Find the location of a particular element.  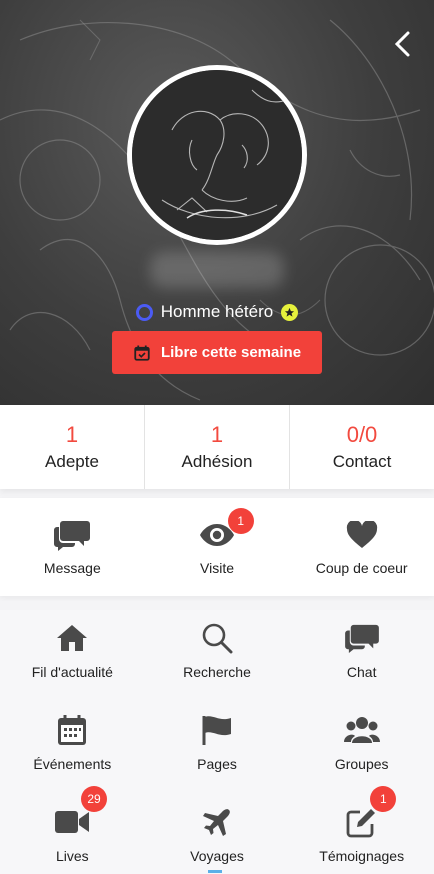

orientation-row: Homme hétéro is located at coordinates (217, 312).